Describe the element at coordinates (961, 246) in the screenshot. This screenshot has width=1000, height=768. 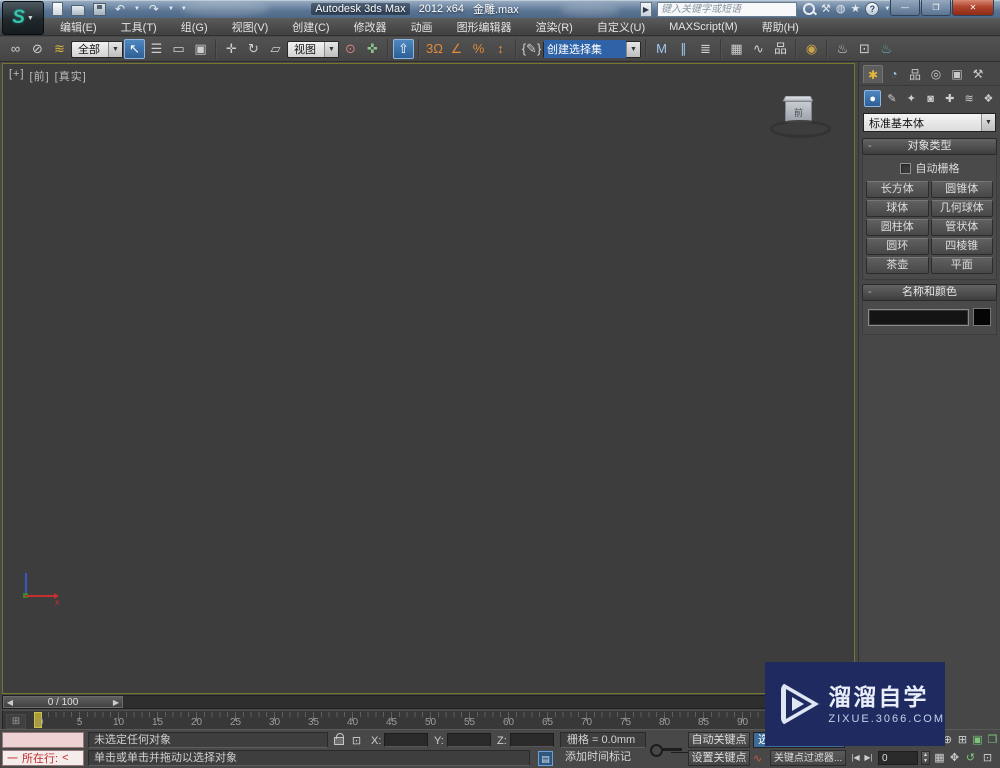
I see `button-pyramid: 四棱锥` at that location.